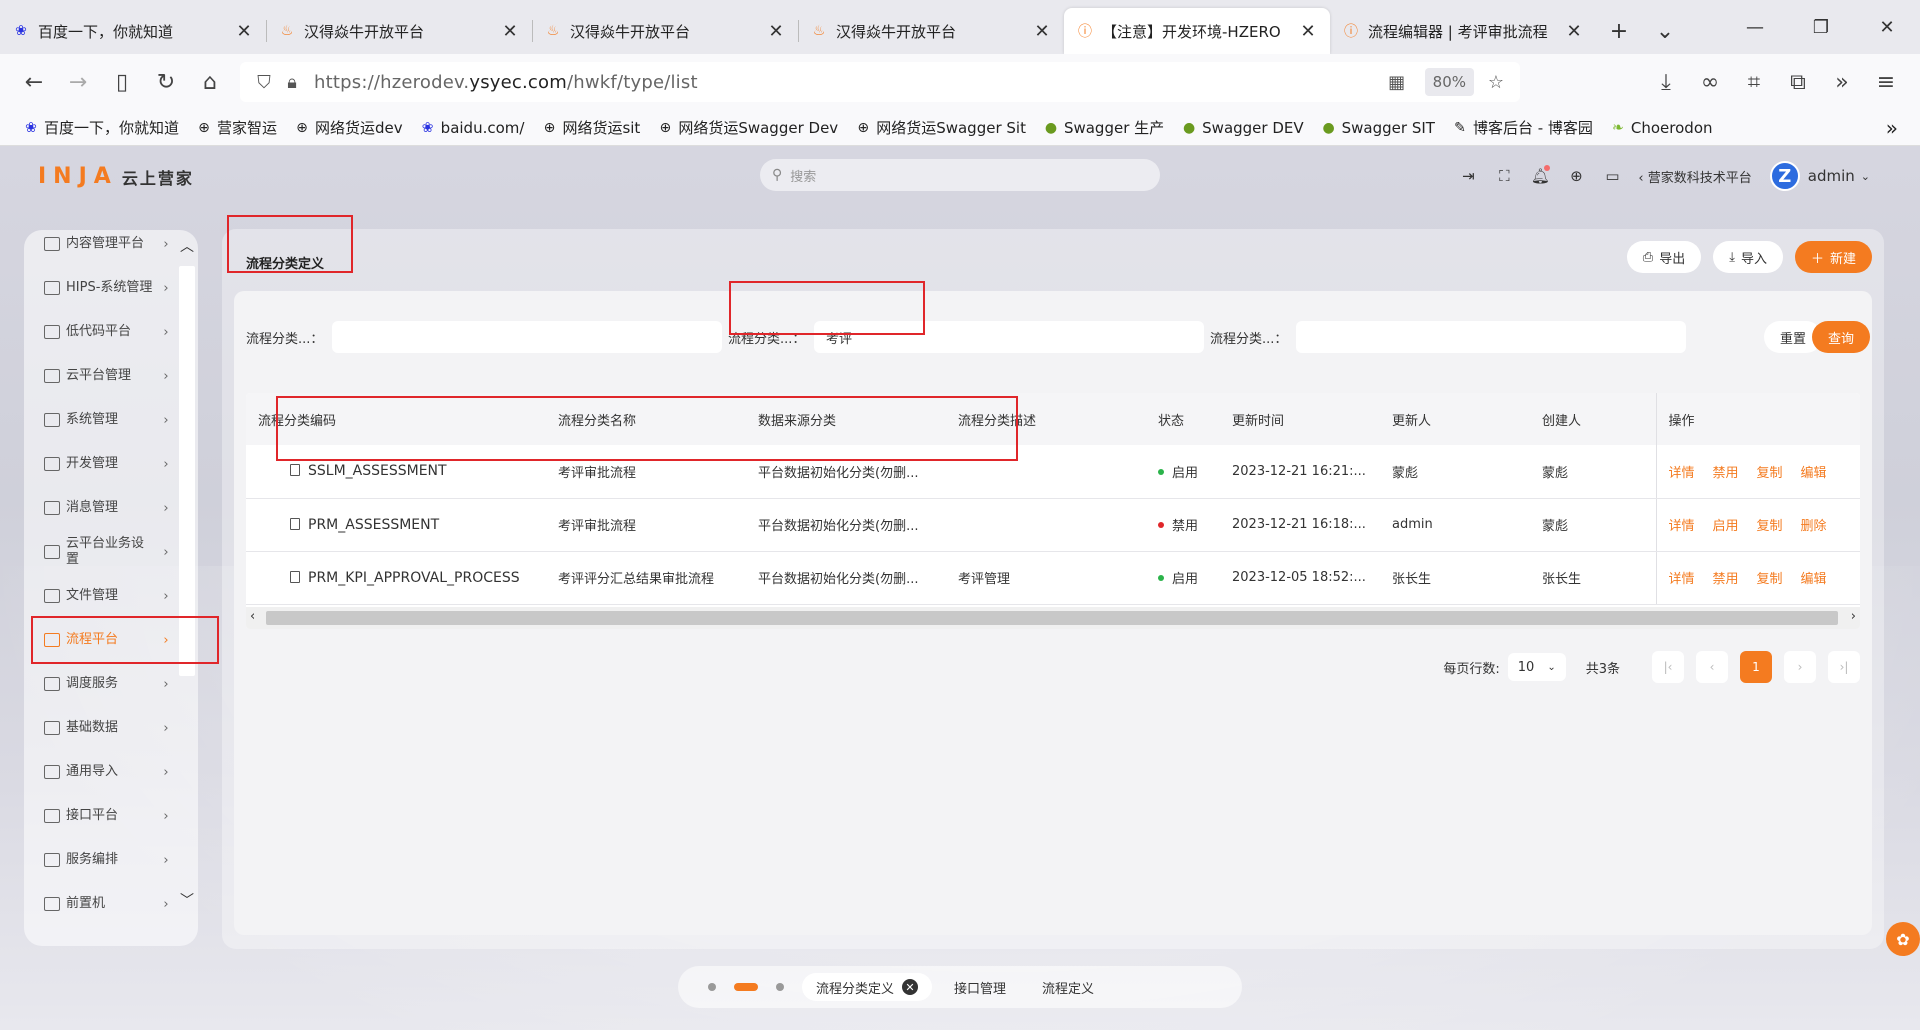 The height and width of the screenshot is (1030, 1920). I want to click on bookmark: ● Swagger DEV, so click(1242, 128).